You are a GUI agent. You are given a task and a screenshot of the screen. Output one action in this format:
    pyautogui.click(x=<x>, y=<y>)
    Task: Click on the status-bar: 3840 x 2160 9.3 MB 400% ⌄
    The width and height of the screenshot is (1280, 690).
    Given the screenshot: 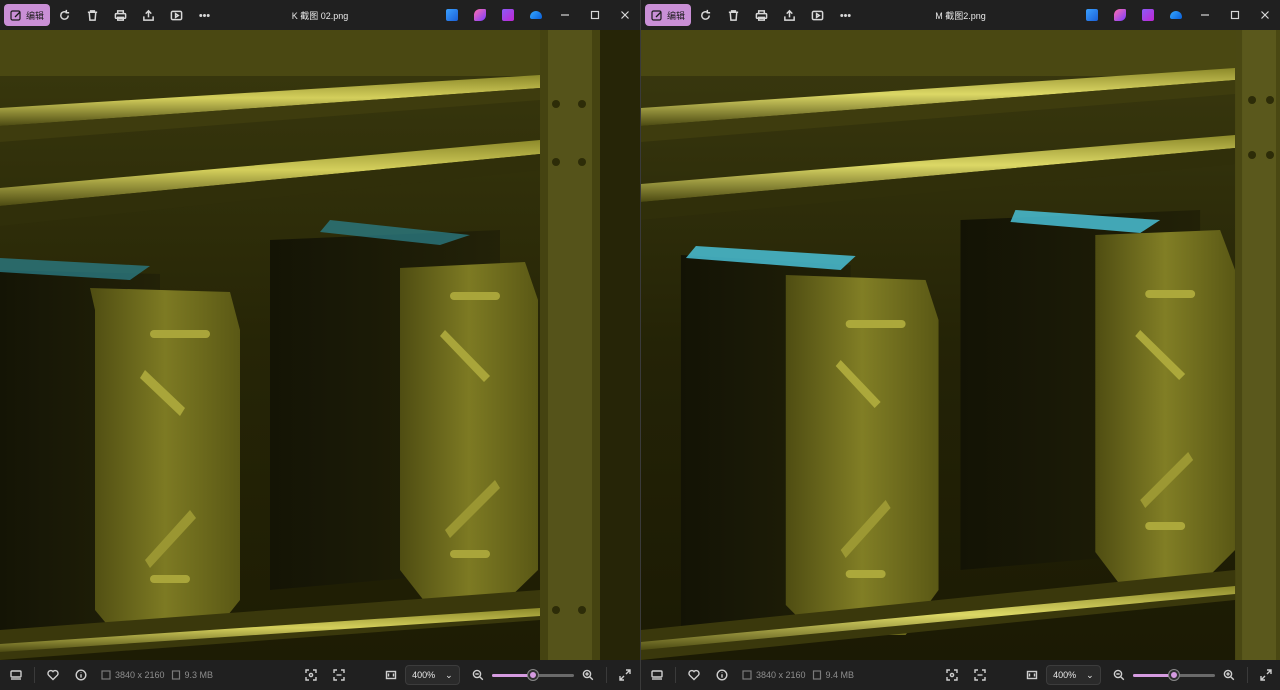 What is the action you would take?
    pyautogui.click(x=320, y=675)
    